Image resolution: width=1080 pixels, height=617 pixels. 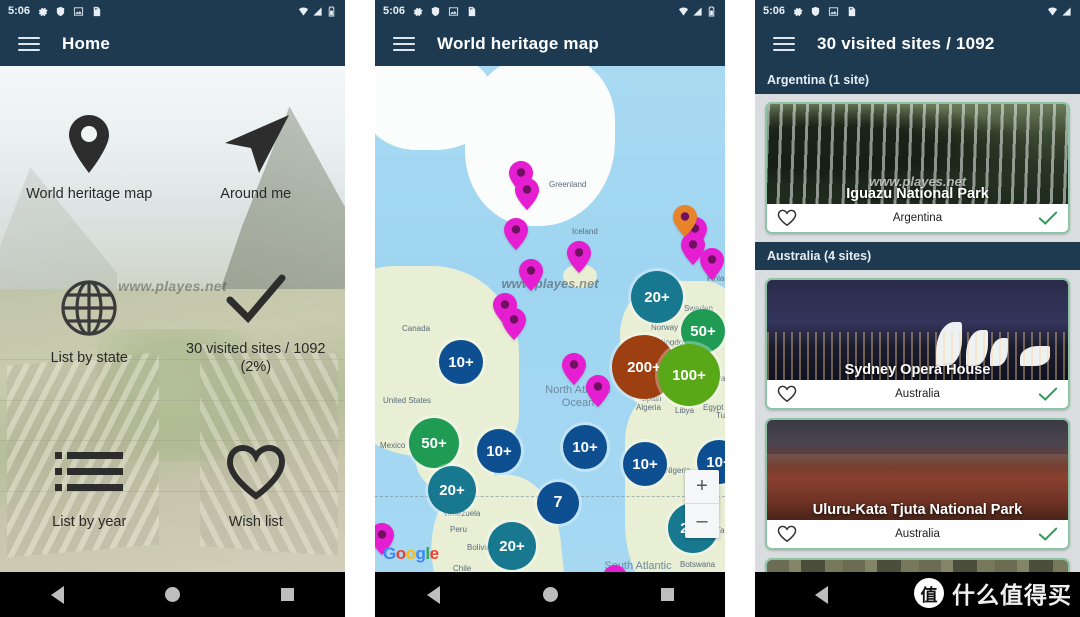 I want to click on tile-list-by-state: List by state, so click(x=89, y=322).